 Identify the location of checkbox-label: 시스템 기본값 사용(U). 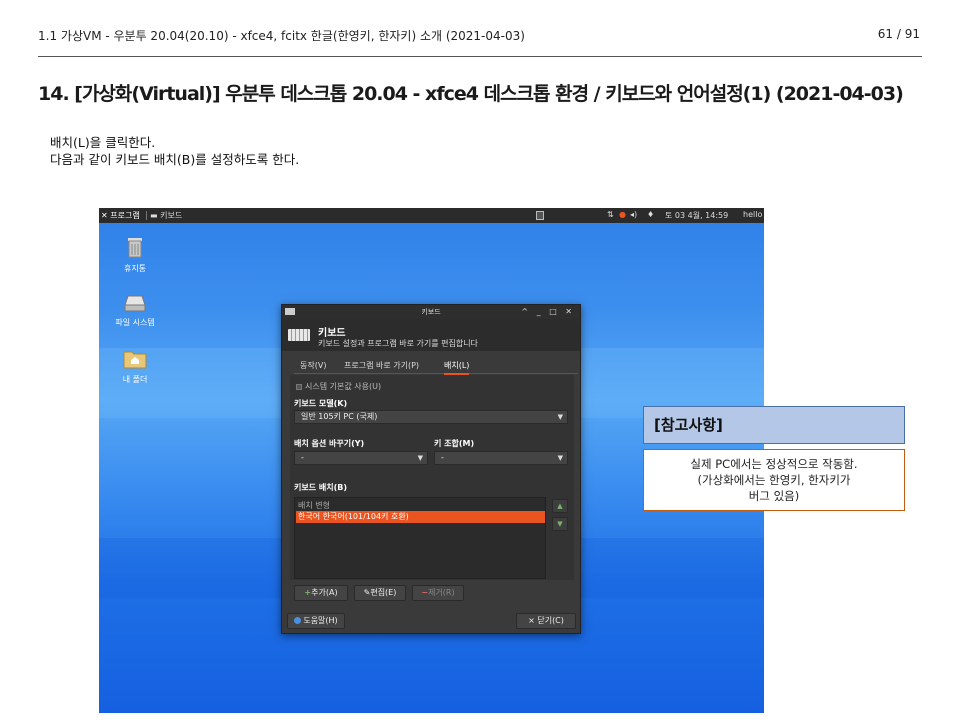
(343, 386).